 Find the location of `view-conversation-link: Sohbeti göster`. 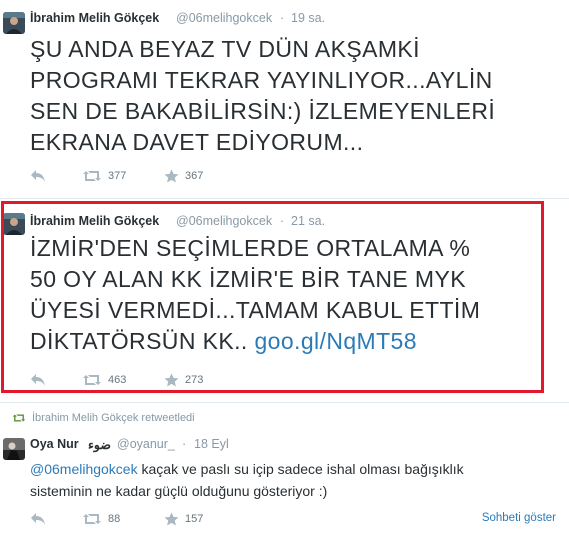

view-conversation-link: Sohbeti göster is located at coordinates (519, 518).